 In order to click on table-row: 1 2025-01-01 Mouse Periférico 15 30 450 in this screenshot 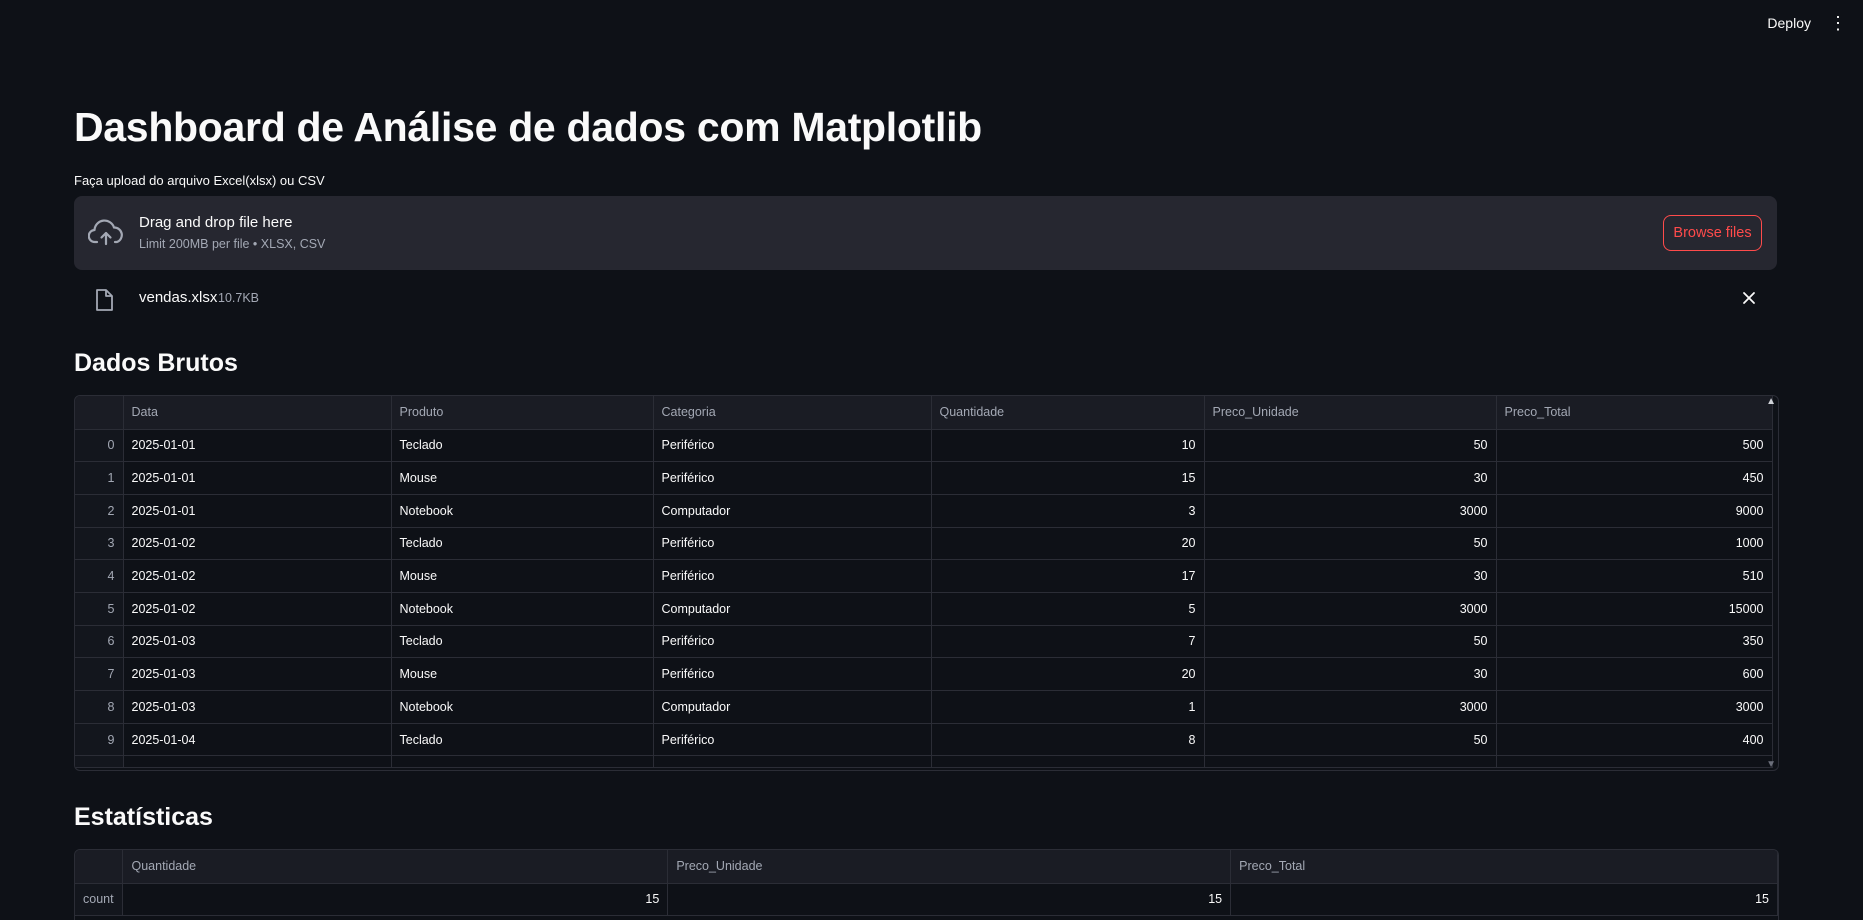, I will do `click(924, 478)`.